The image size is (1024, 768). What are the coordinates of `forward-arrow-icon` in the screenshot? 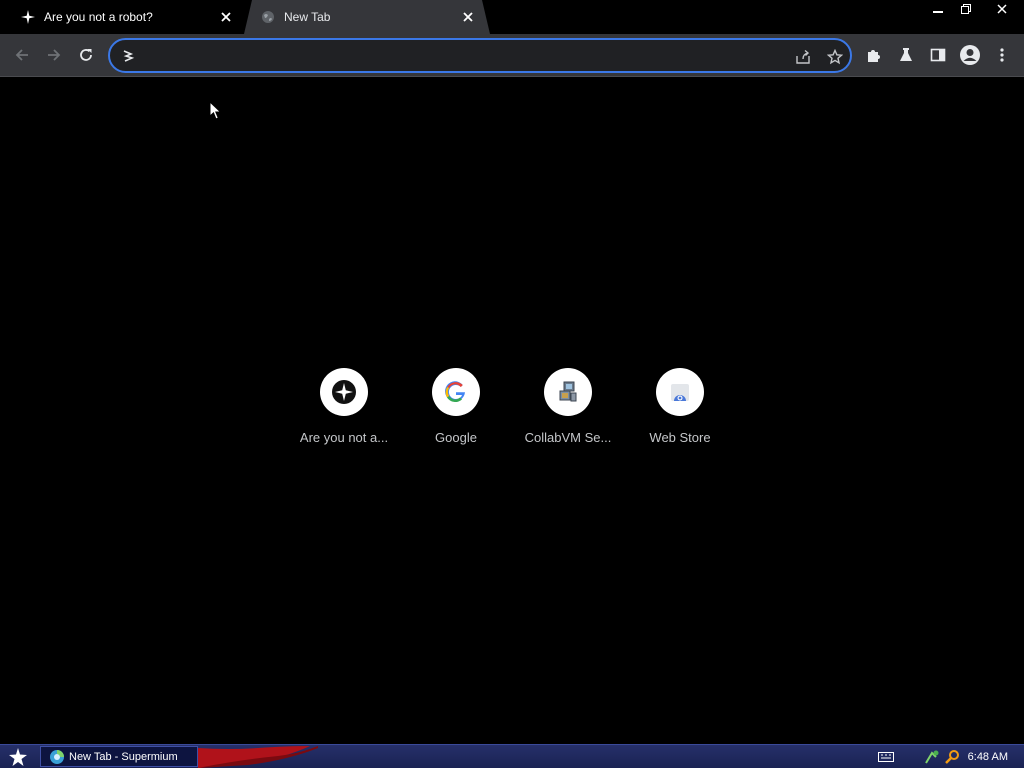 It's located at (54, 55).